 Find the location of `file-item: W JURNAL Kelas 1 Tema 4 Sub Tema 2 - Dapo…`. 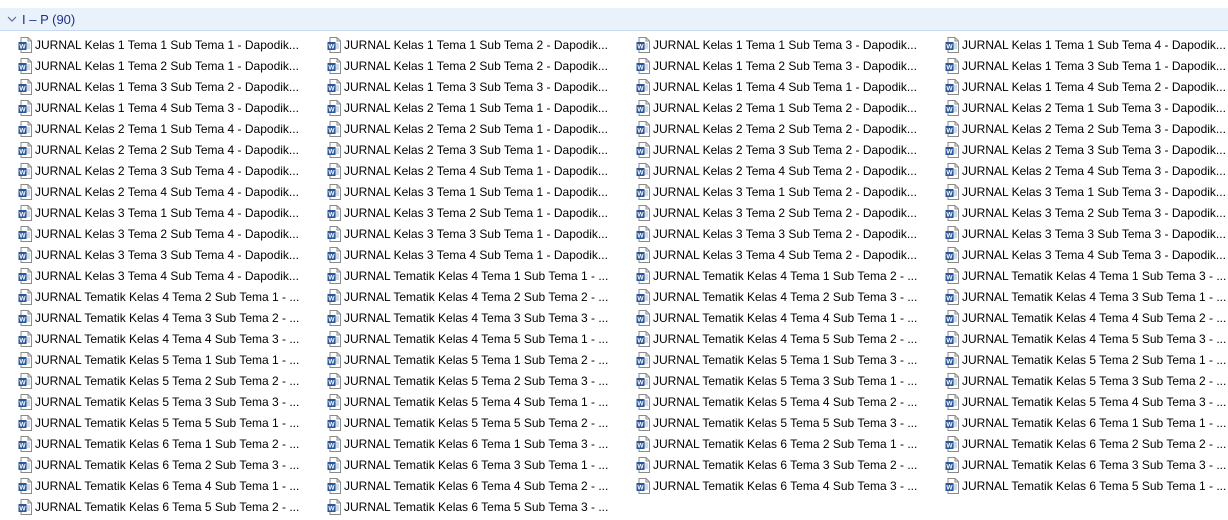

file-item: W JURNAL Kelas 1 Tema 4 Sub Tema 2 - Dapo… is located at coordinates (1086, 86).